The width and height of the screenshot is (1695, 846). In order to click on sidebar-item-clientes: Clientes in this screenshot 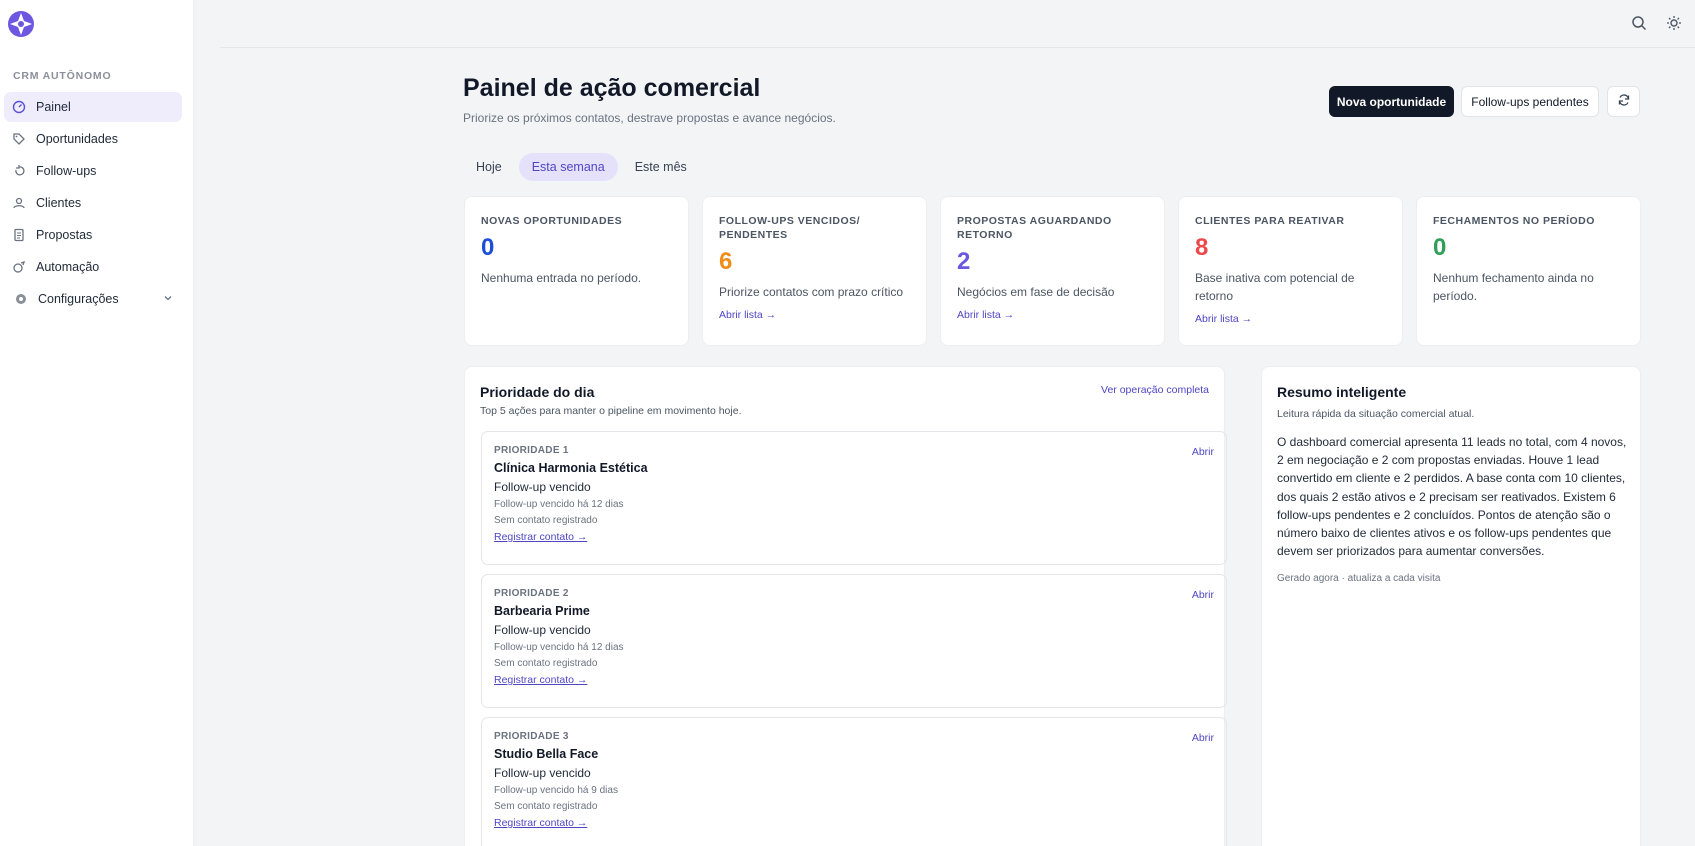, I will do `click(93, 203)`.